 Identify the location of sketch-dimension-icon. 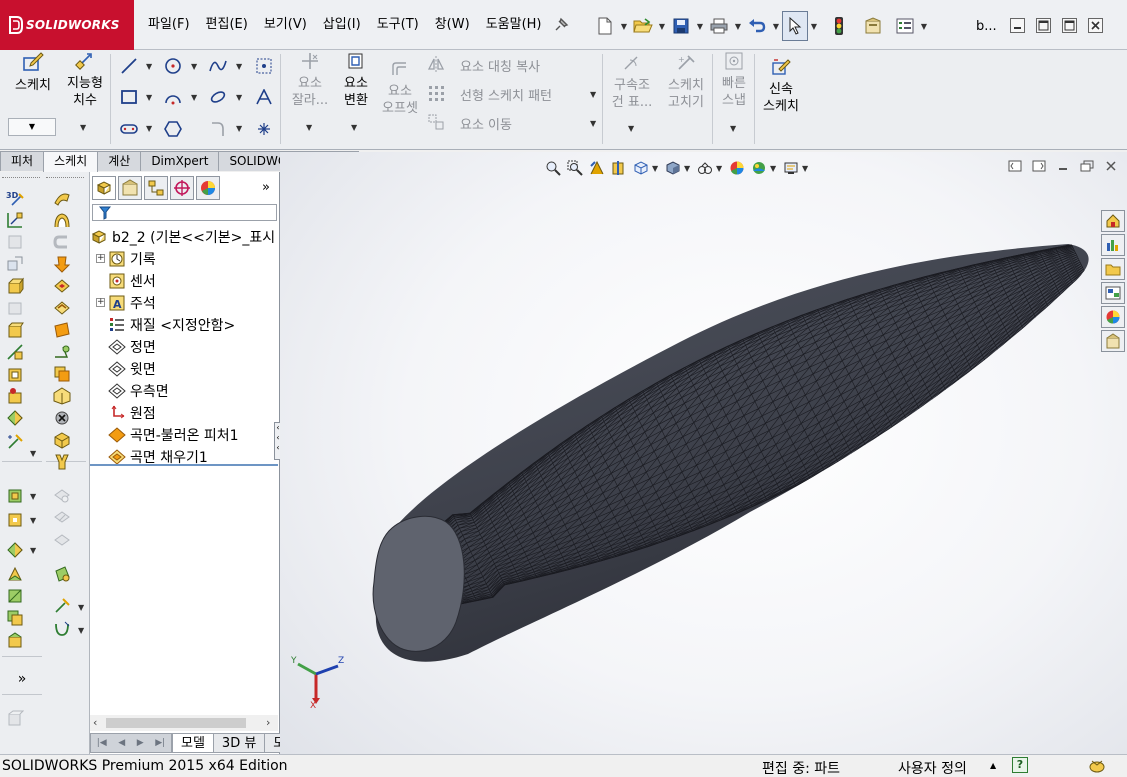
(15, 220).